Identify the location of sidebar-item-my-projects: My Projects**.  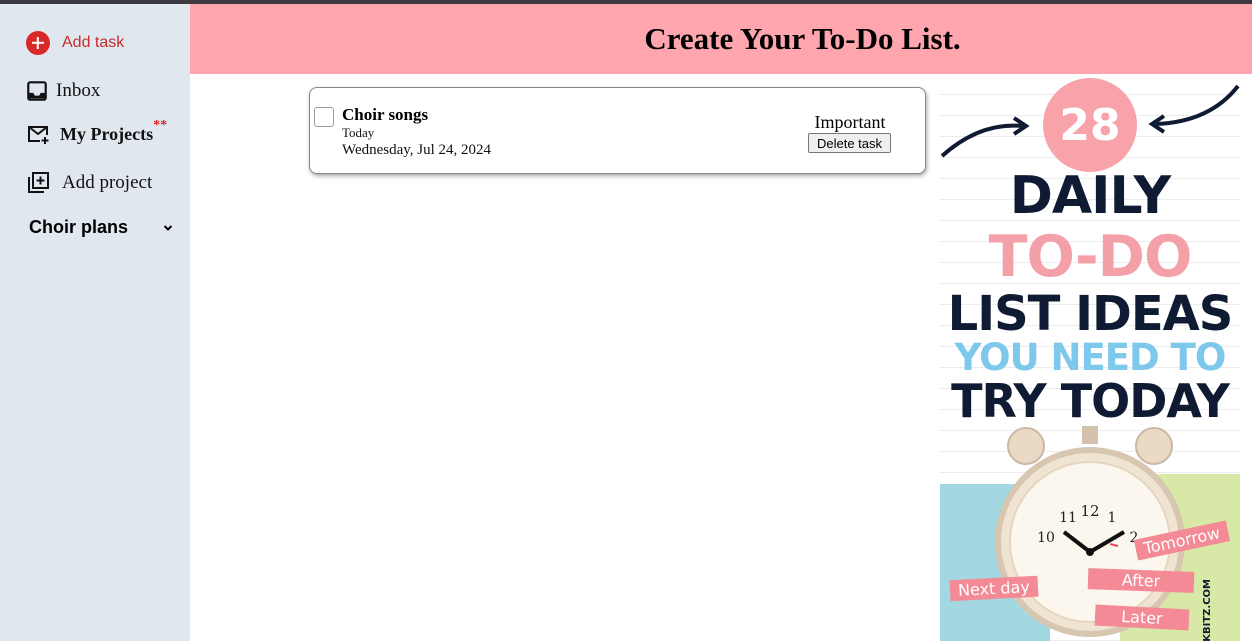
(97, 131).